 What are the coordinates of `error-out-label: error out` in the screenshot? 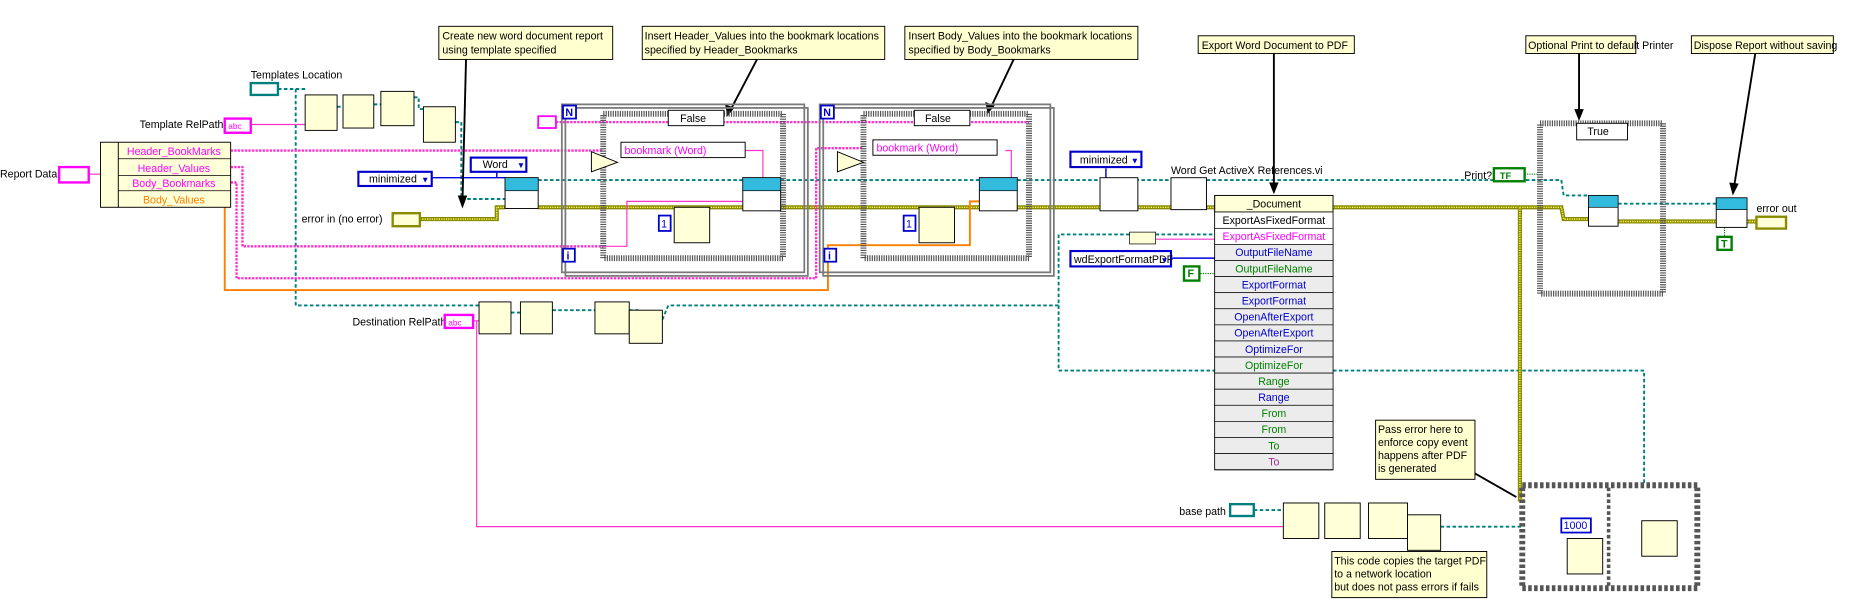 It's located at (1776, 209).